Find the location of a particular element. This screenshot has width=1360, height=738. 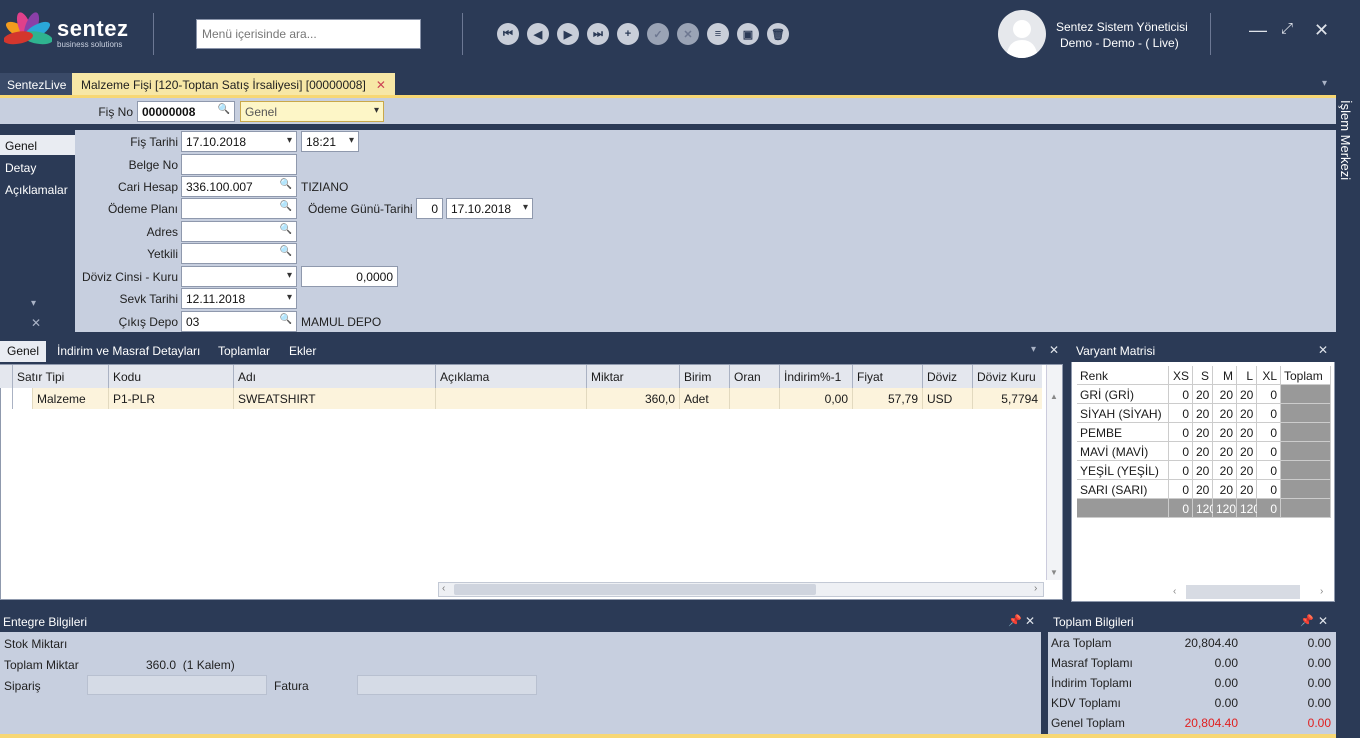

sevk-input: 12.11.2018 is located at coordinates (239, 298).